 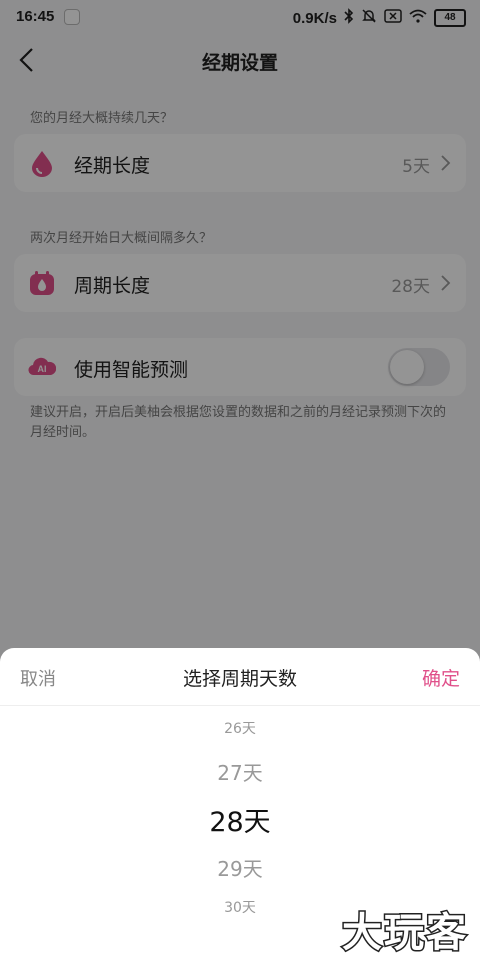 I want to click on picker-header: 取消 选择周期天数 确定, so click(x=240, y=677).